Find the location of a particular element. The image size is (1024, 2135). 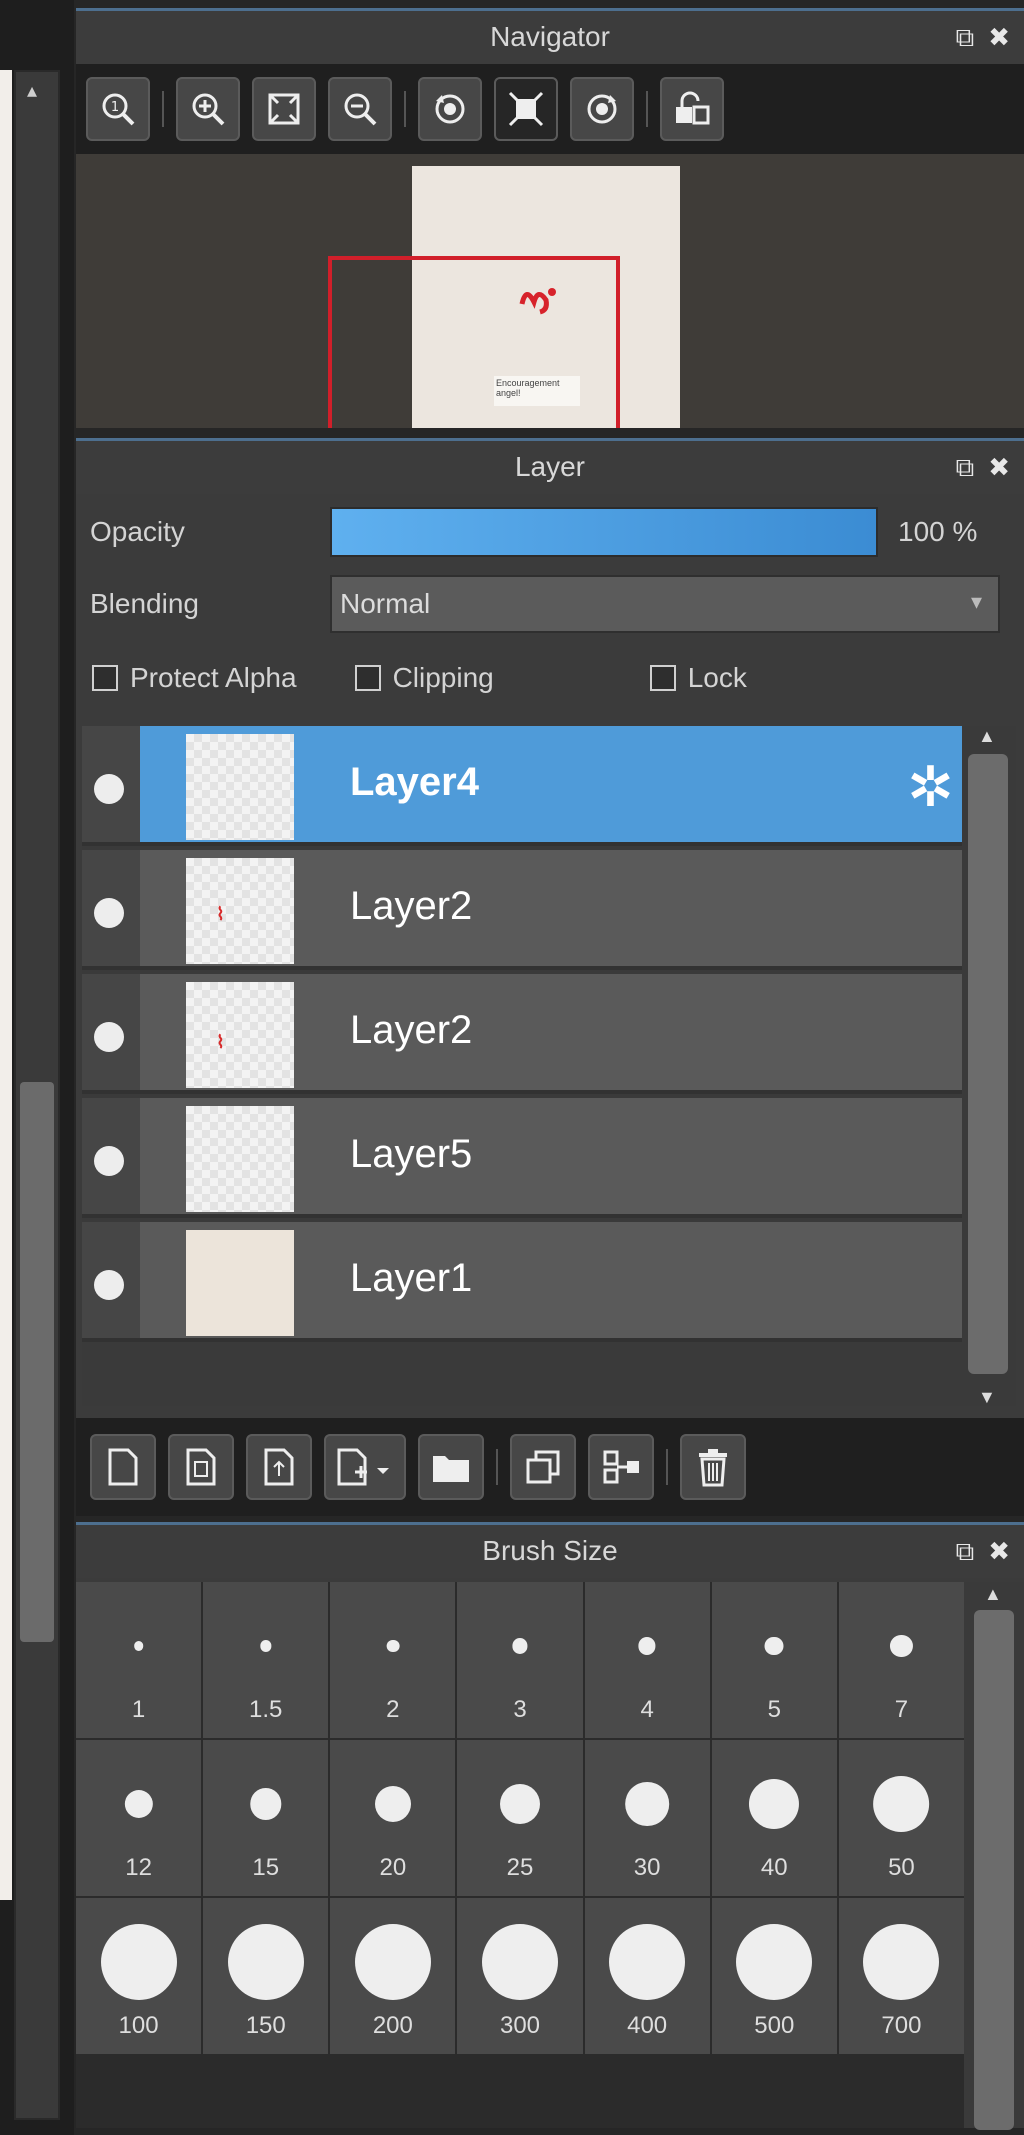

canvas-vertical-scrollbar: ▴ is located at coordinates (37, 1095).